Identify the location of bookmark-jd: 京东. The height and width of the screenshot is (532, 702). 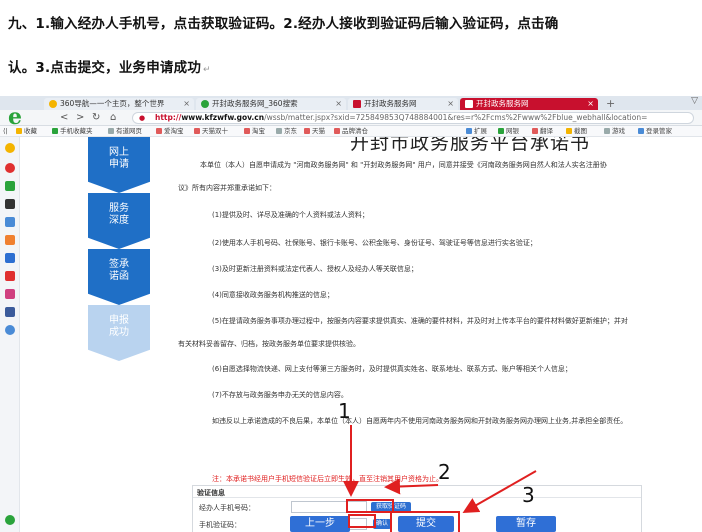
(286, 131).